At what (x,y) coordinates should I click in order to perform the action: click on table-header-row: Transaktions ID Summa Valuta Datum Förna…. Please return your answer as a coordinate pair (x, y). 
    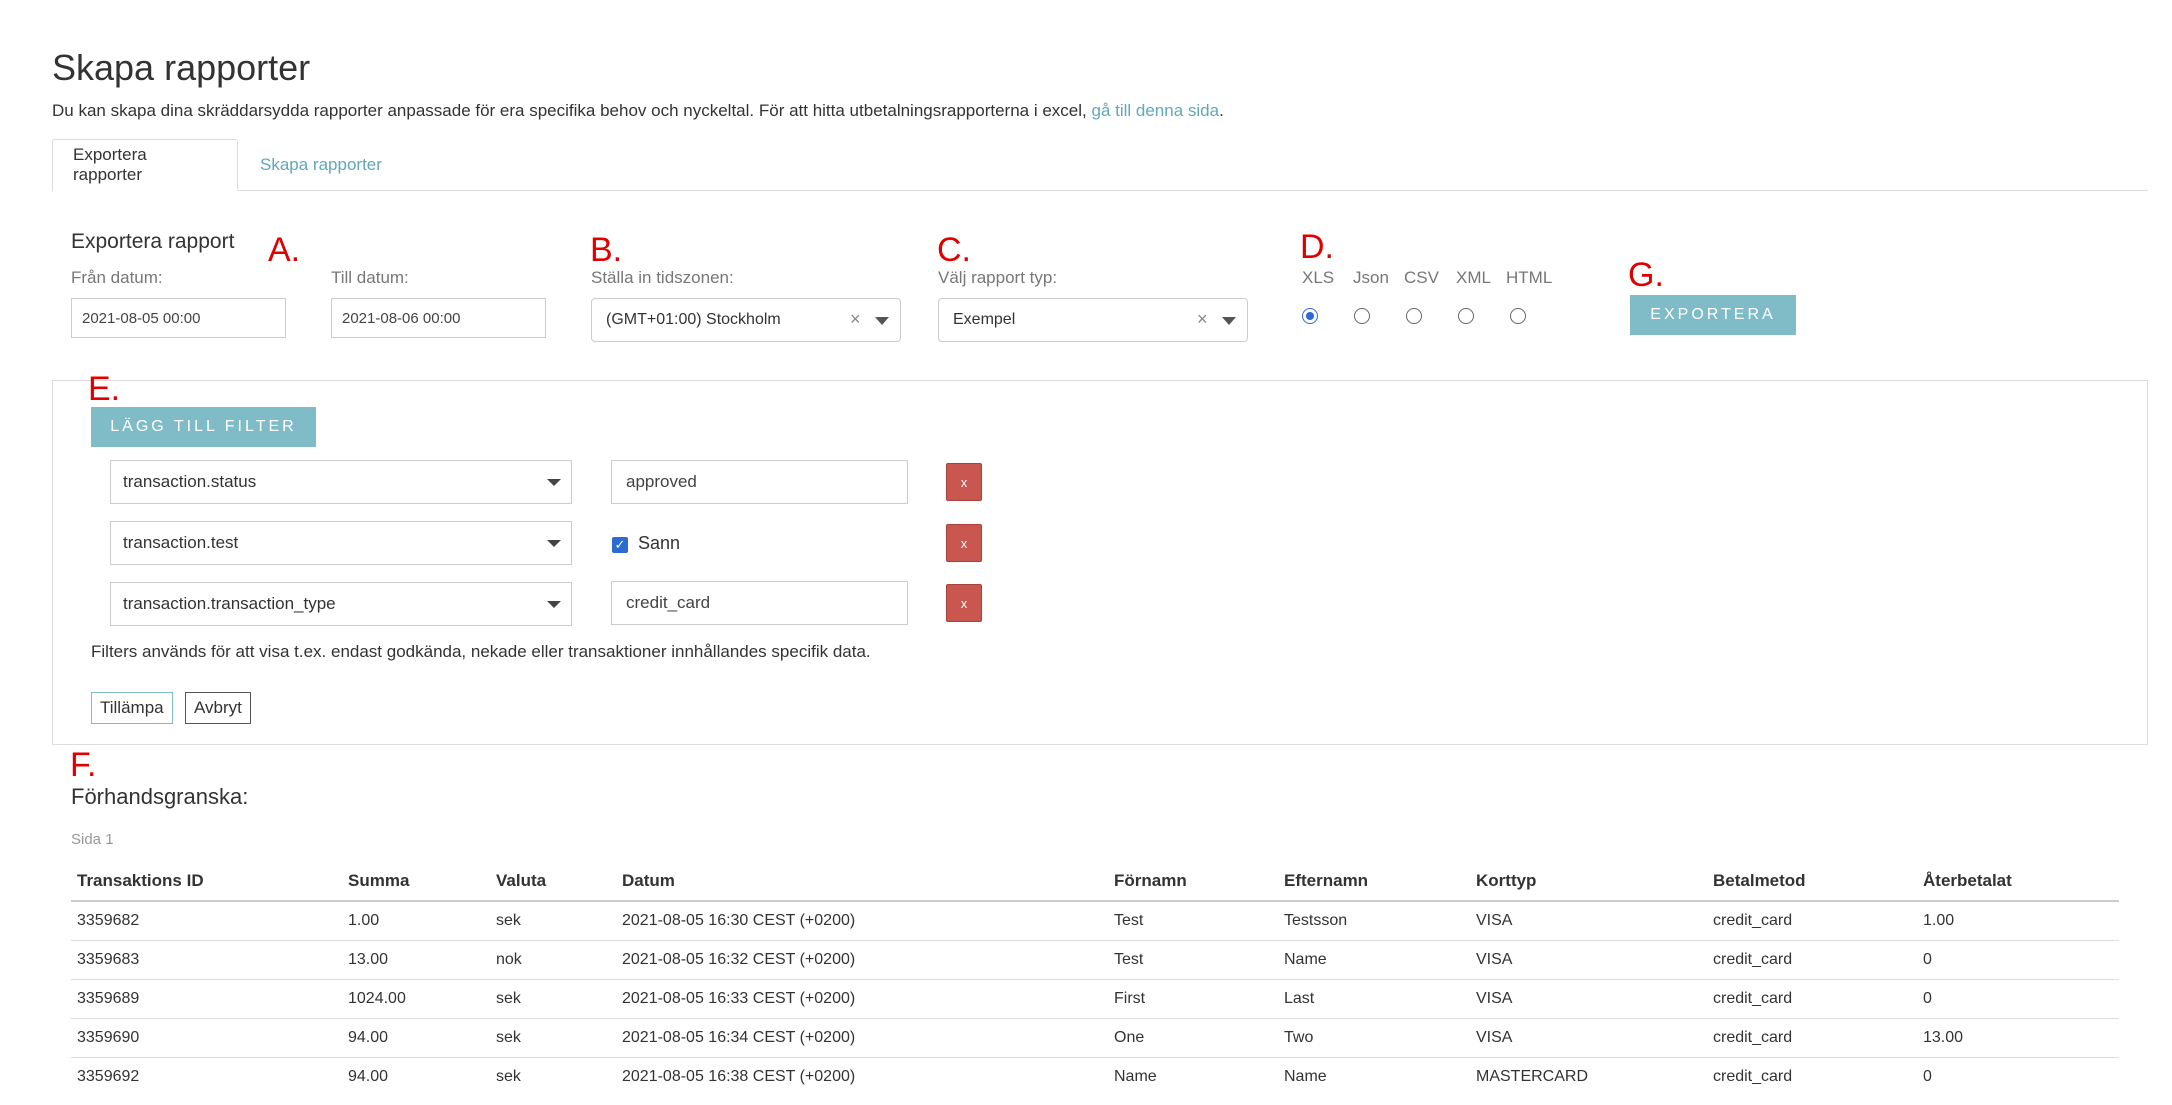
    Looking at the image, I should click on (1095, 881).